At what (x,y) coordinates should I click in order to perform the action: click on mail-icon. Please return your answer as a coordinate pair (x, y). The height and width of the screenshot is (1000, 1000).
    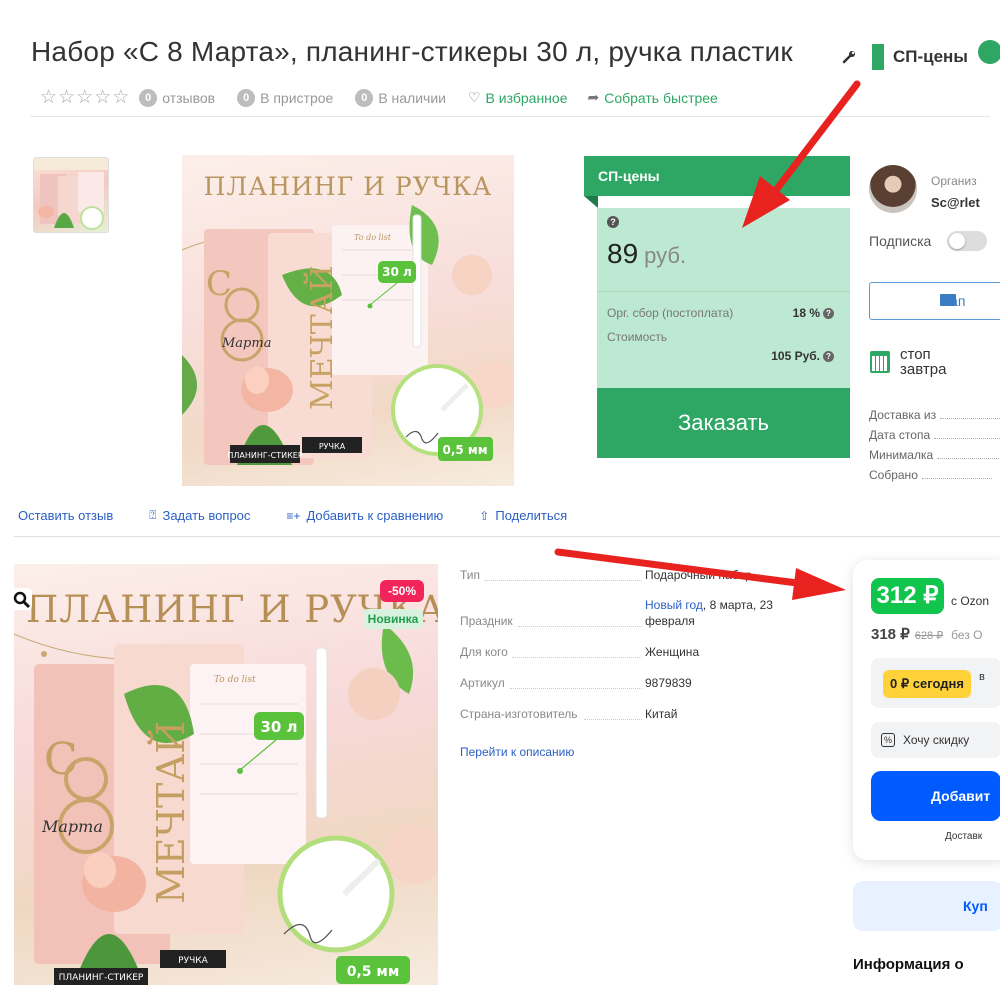
    Looking at the image, I should click on (948, 300).